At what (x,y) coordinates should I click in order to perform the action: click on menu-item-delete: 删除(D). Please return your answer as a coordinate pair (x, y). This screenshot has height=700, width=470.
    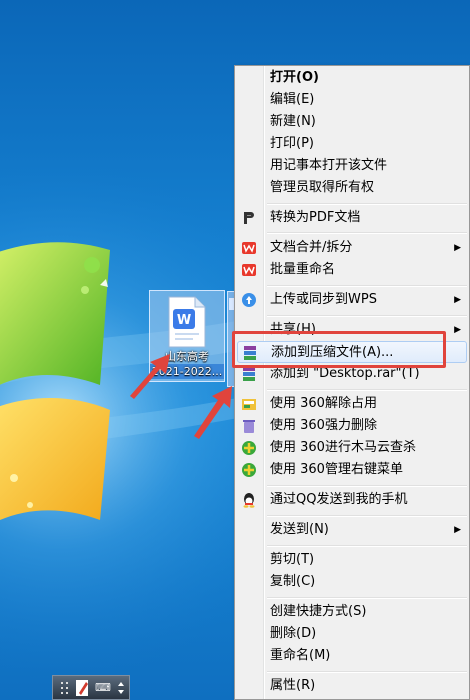
    Looking at the image, I should click on (352, 634).